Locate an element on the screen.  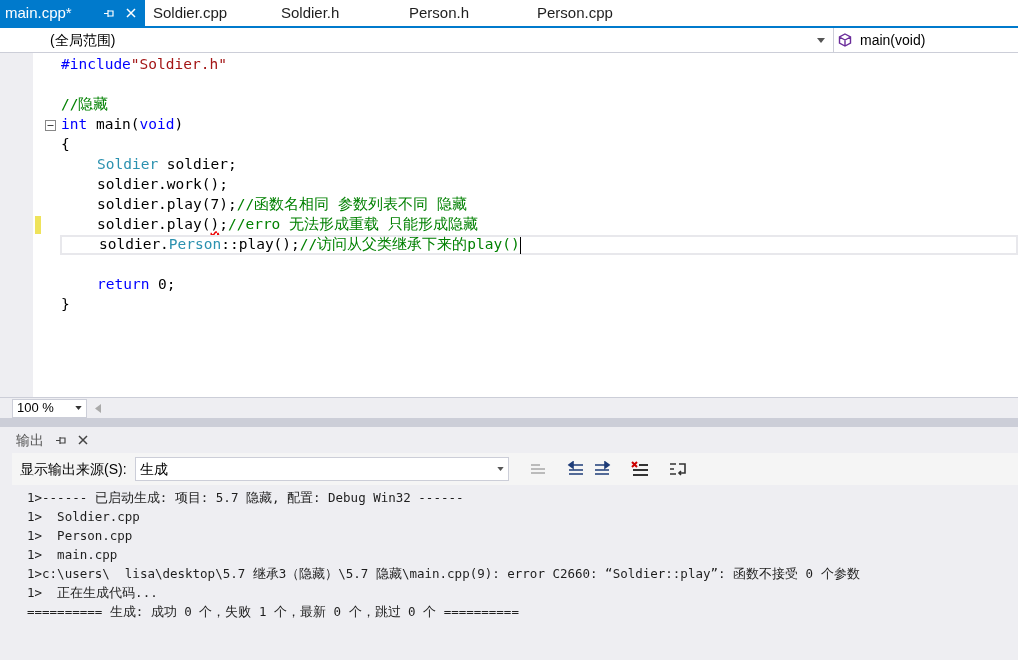
file-tab: Person.cpp is located at coordinates (593, 13).